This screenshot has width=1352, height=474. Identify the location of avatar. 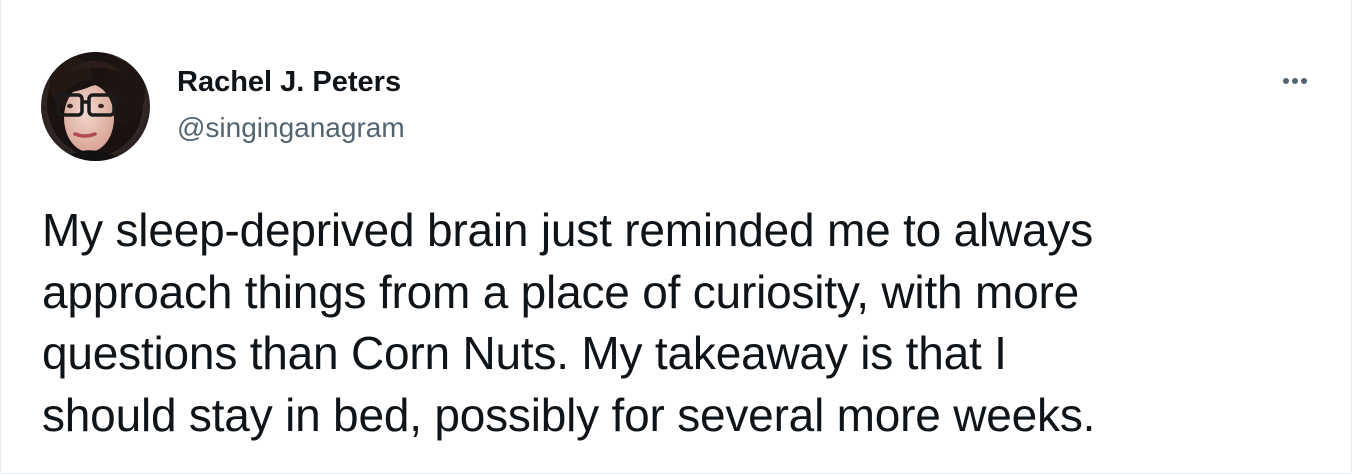
(95, 106).